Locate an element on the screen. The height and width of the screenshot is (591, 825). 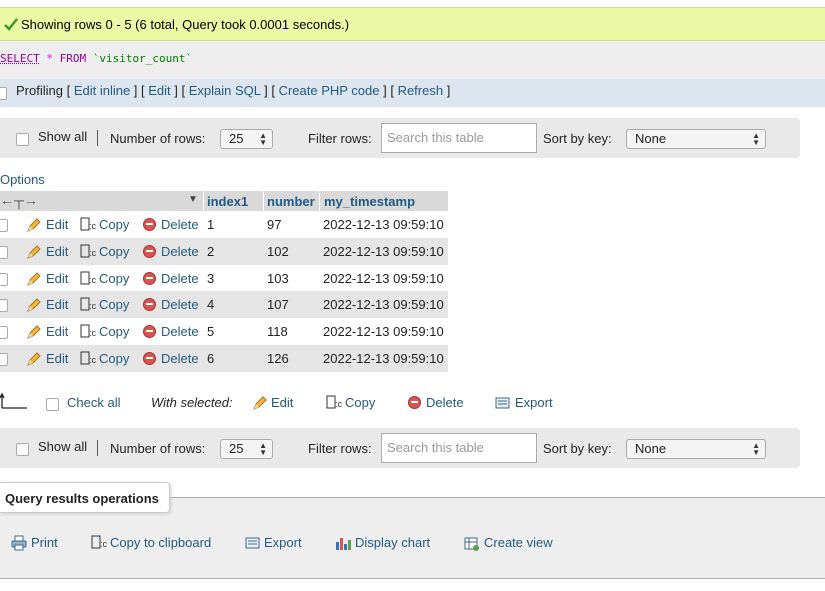
create-php-code-link: Create PHP code is located at coordinates (329, 90).